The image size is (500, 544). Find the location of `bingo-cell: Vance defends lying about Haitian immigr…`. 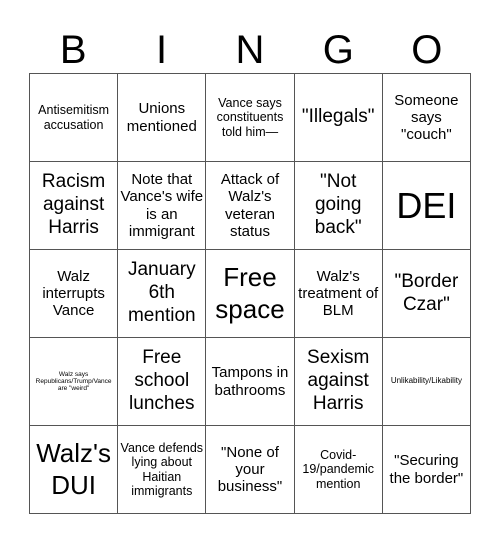

bingo-cell: Vance defends lying about Haitian immigr… is located at coordinates (162, 470).